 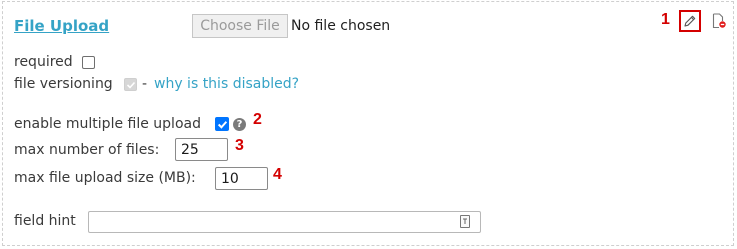 I want to click on field-hint-label: field hint, so click(x=45, y=221).